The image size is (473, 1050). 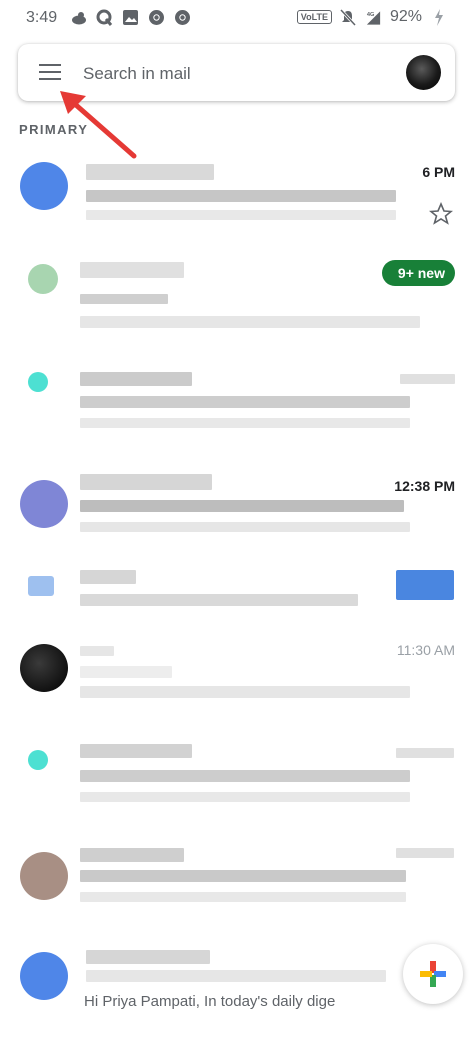 What do you see at coordinates (418, 273) in the screenshot?
I see `new-count-badge: 9+ new` at bounding box center [418, 273].